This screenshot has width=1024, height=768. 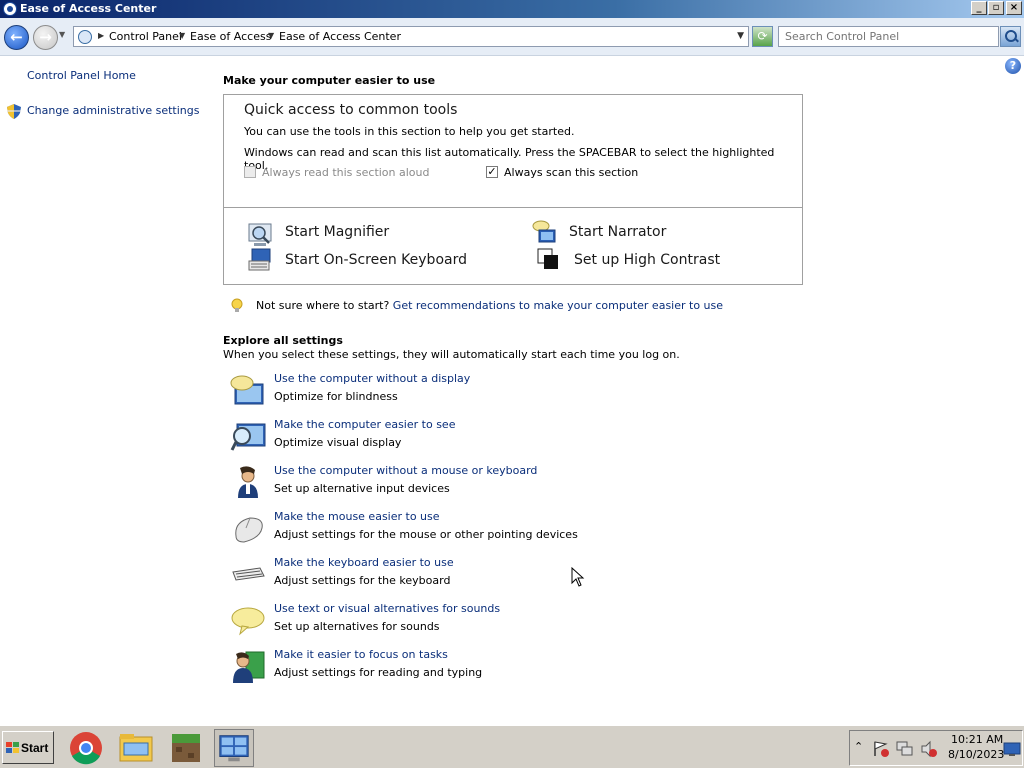 I want to click on on-screen-keyboard-icon, so click(x=259, y=259).